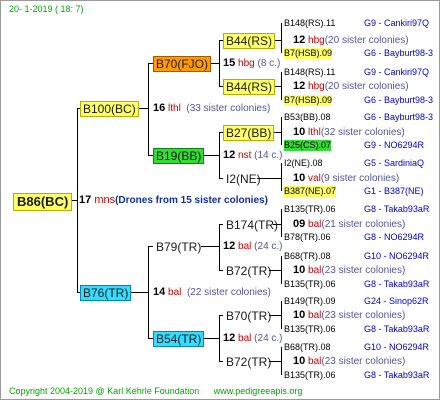 The image size is (440, 400). What do you see at coordinates (191, 200) in the screenshot?
I see `root-drones: (Drones from 15 sister colonies)` at bounding box center [191, 200].